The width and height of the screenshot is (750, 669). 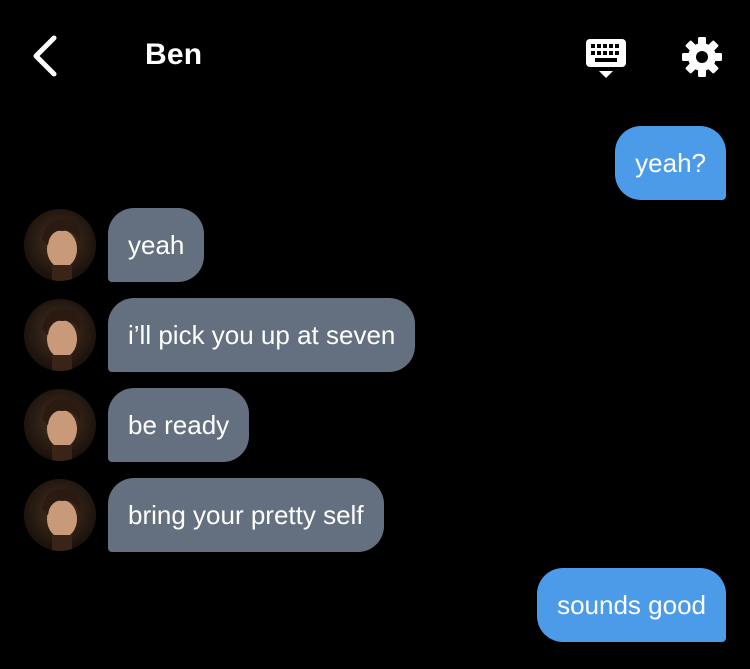 I want to click on message-row-incoming: yeah, so click(x=375, y=245).